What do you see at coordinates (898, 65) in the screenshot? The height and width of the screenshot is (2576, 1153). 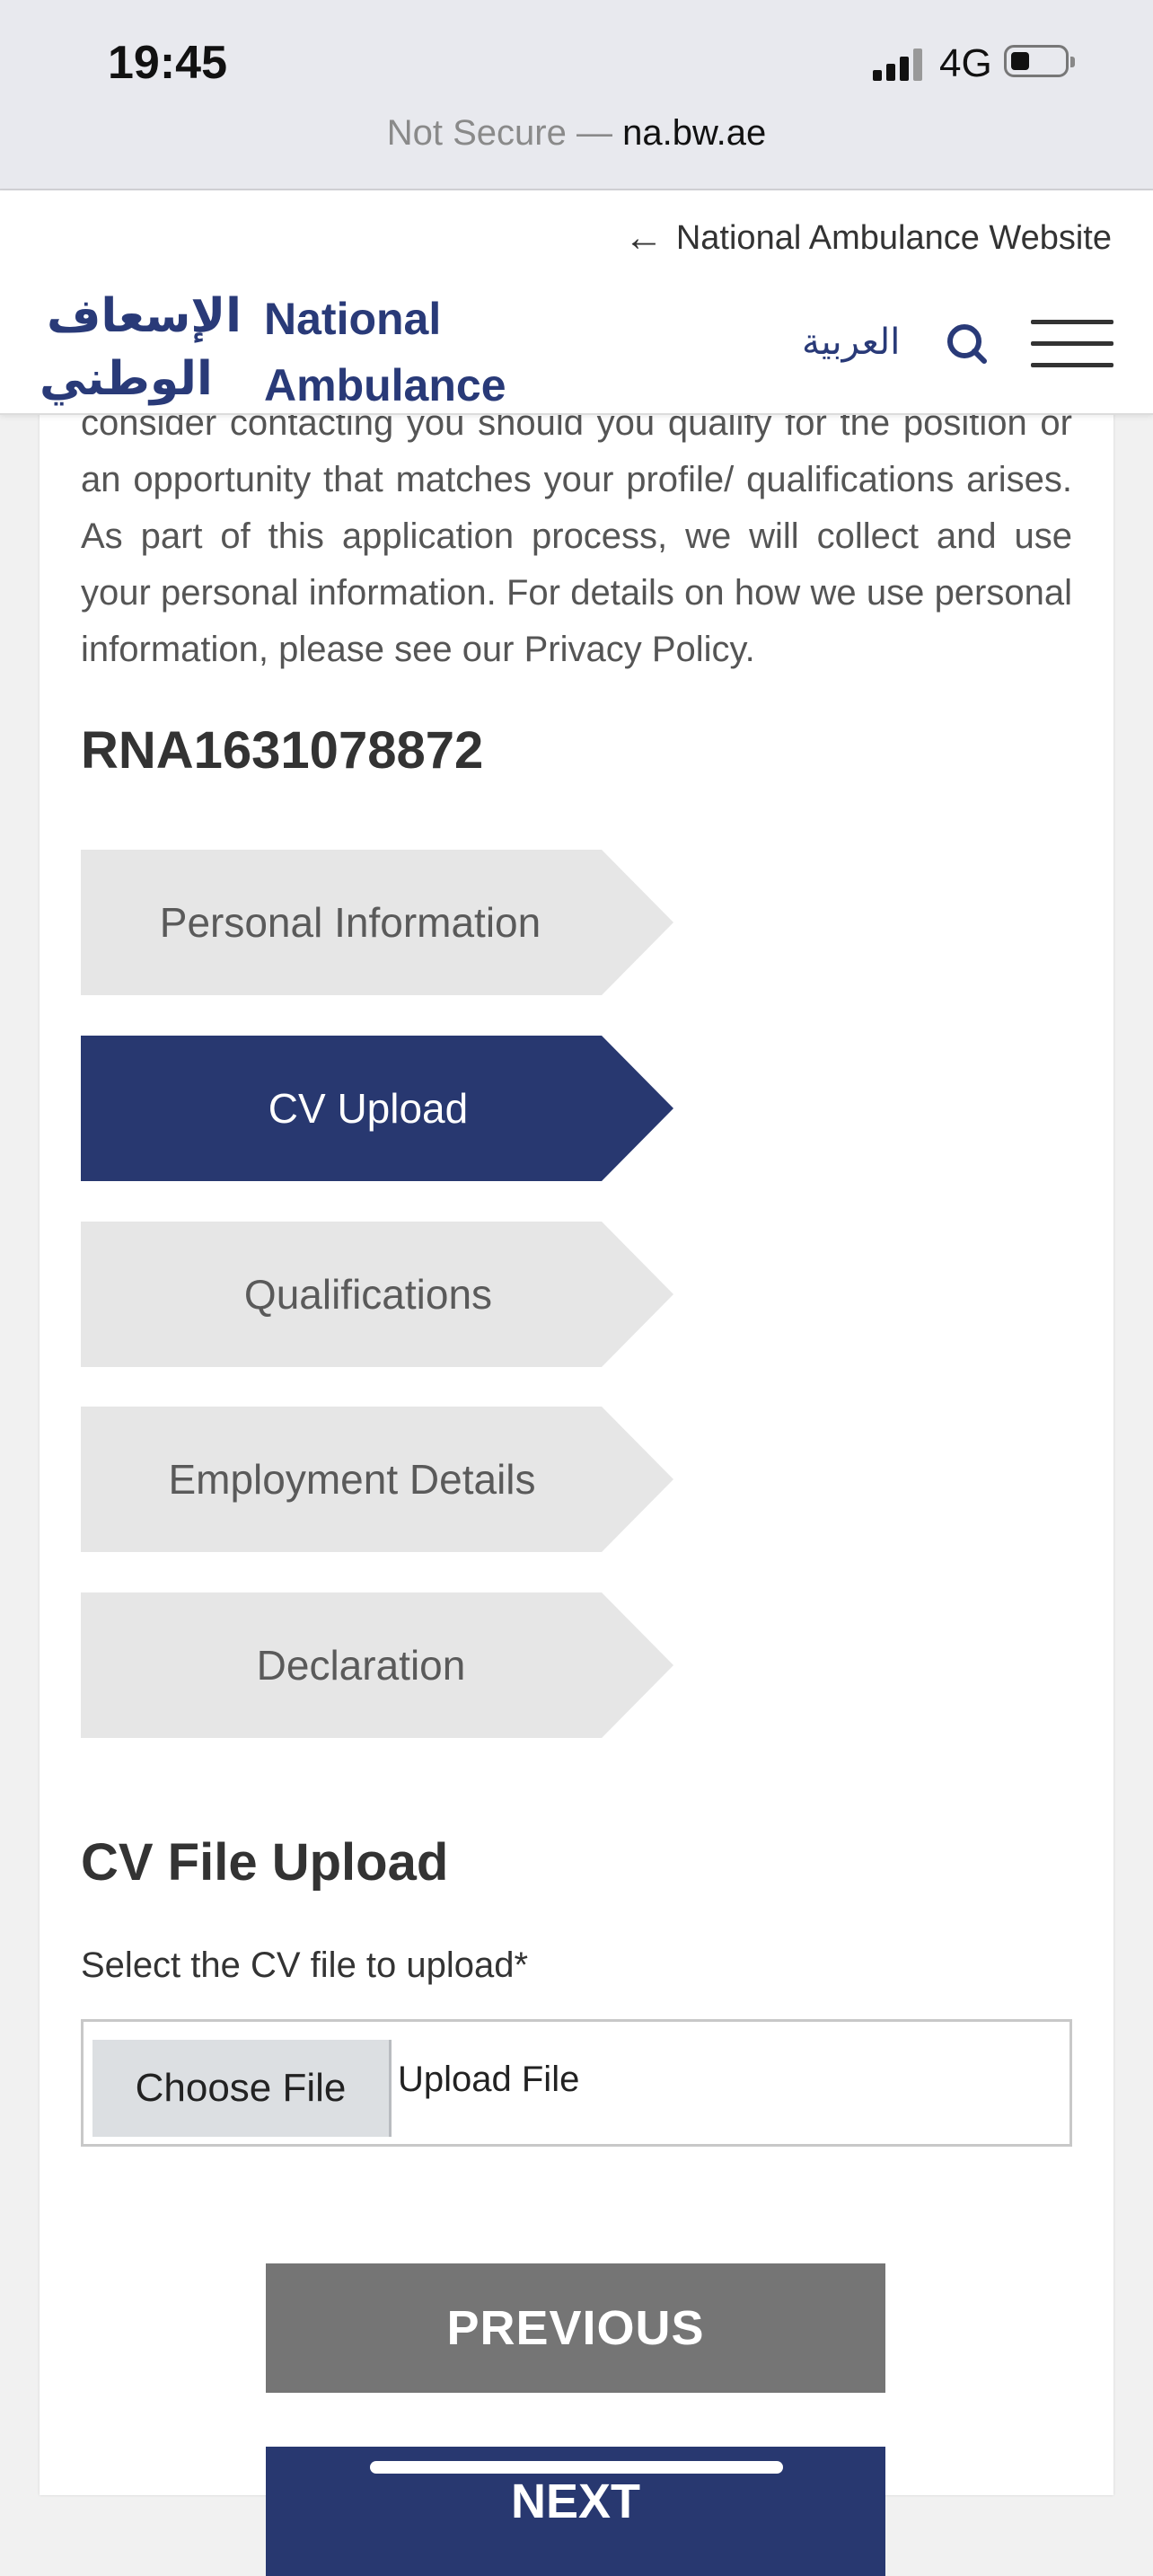 I see `cellular-signal-icon` at bounding box center [898, 65].